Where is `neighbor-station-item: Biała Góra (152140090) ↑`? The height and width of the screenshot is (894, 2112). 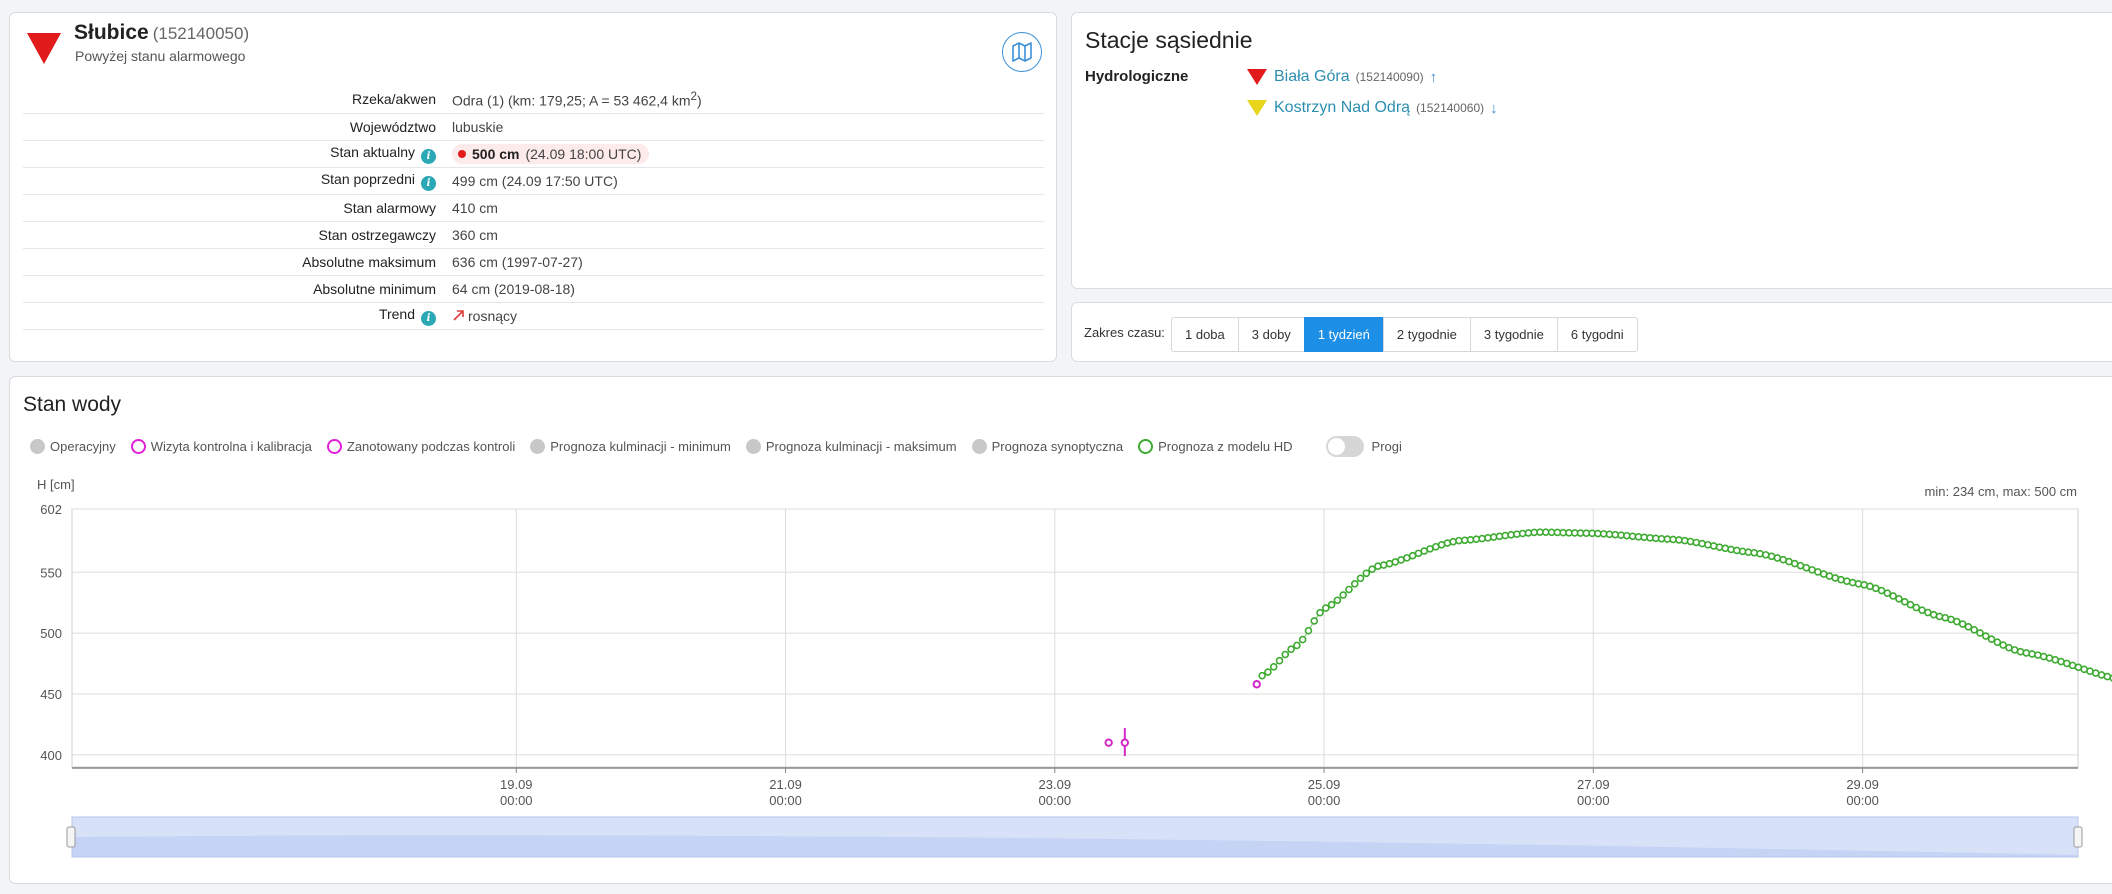 neighbor-station-item: Biała Góra (152140090) ↑ is located at coordinates (1341, 77).